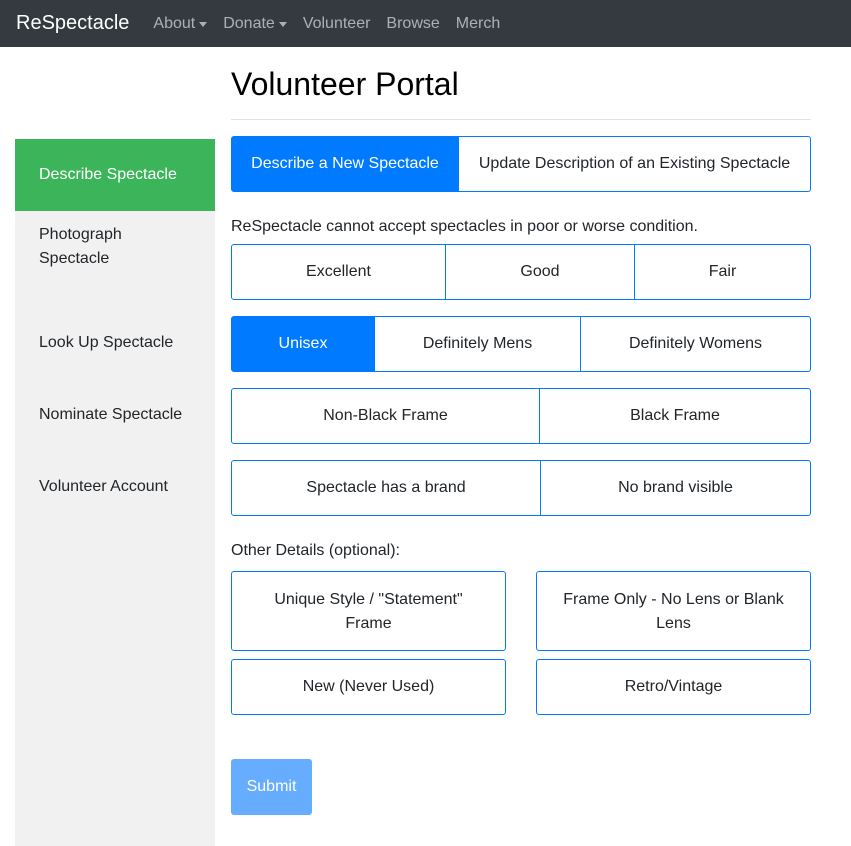 The image size is (851, 846). I want to click on frame-only-toggle: Frame Only - No Lens or Blank Lens, so click(673, 611).